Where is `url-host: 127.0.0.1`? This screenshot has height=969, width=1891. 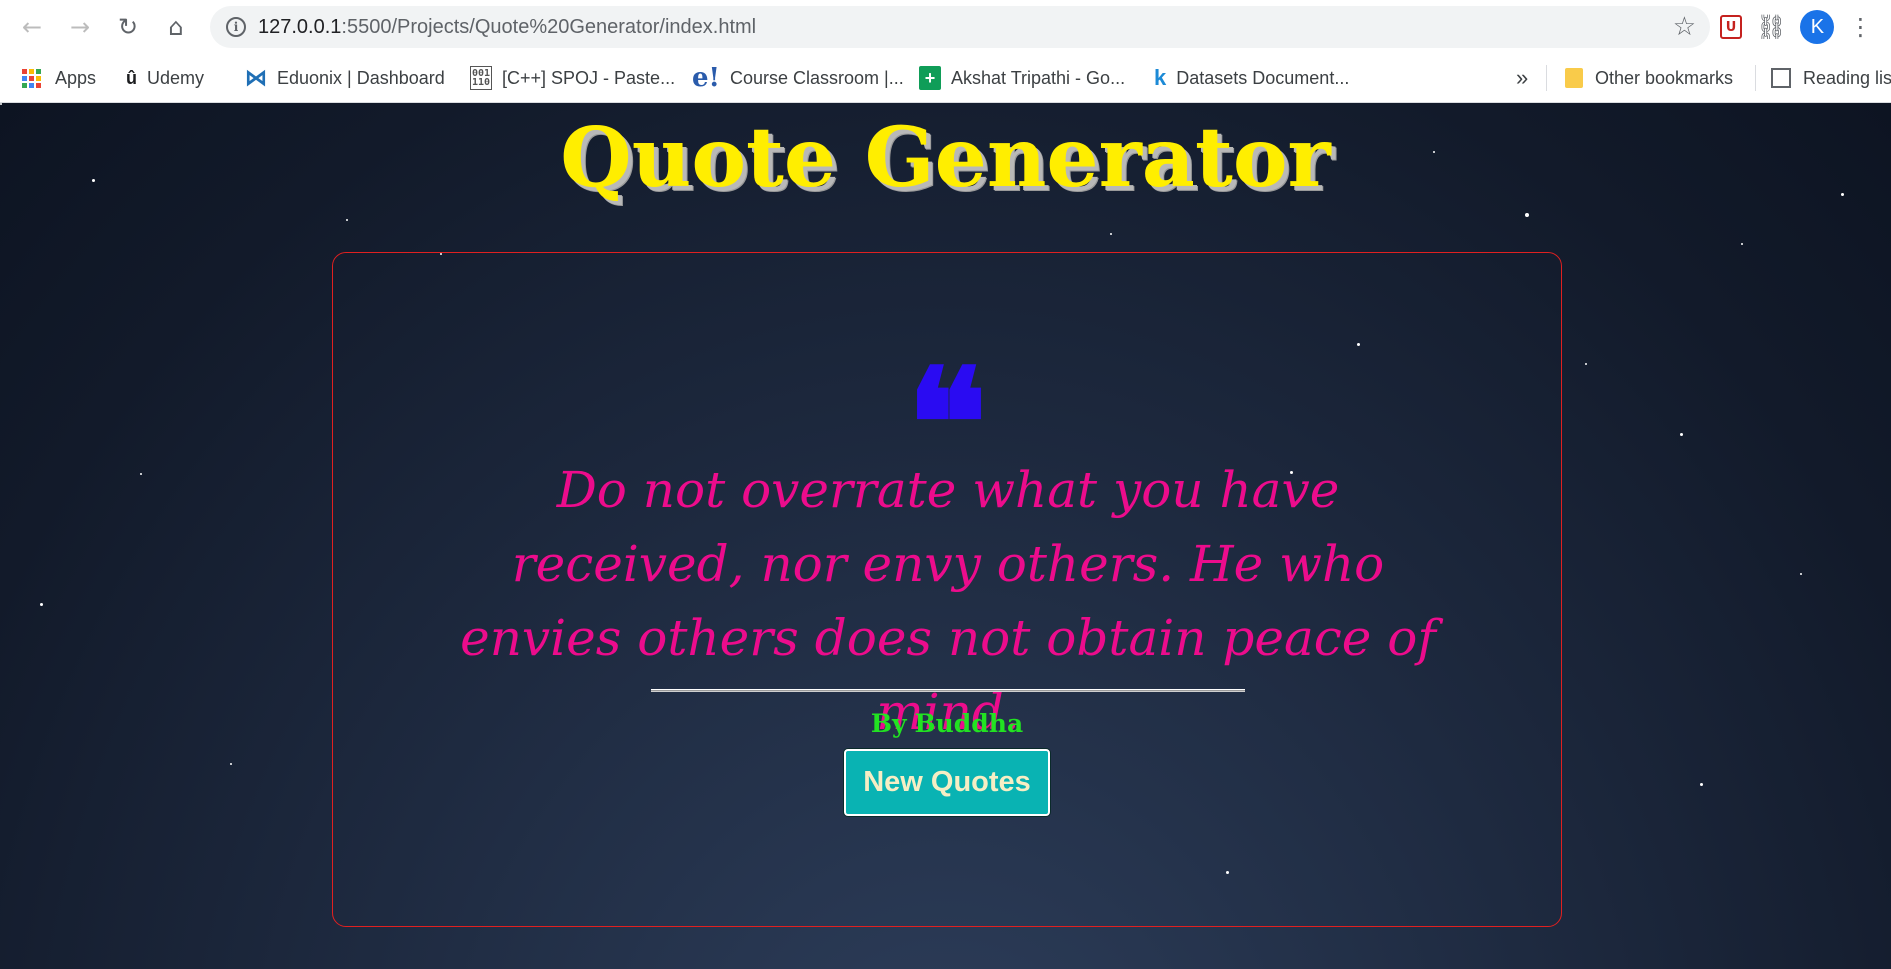 url-host: 127.0.0.1 is located at coordinates (300, 26).